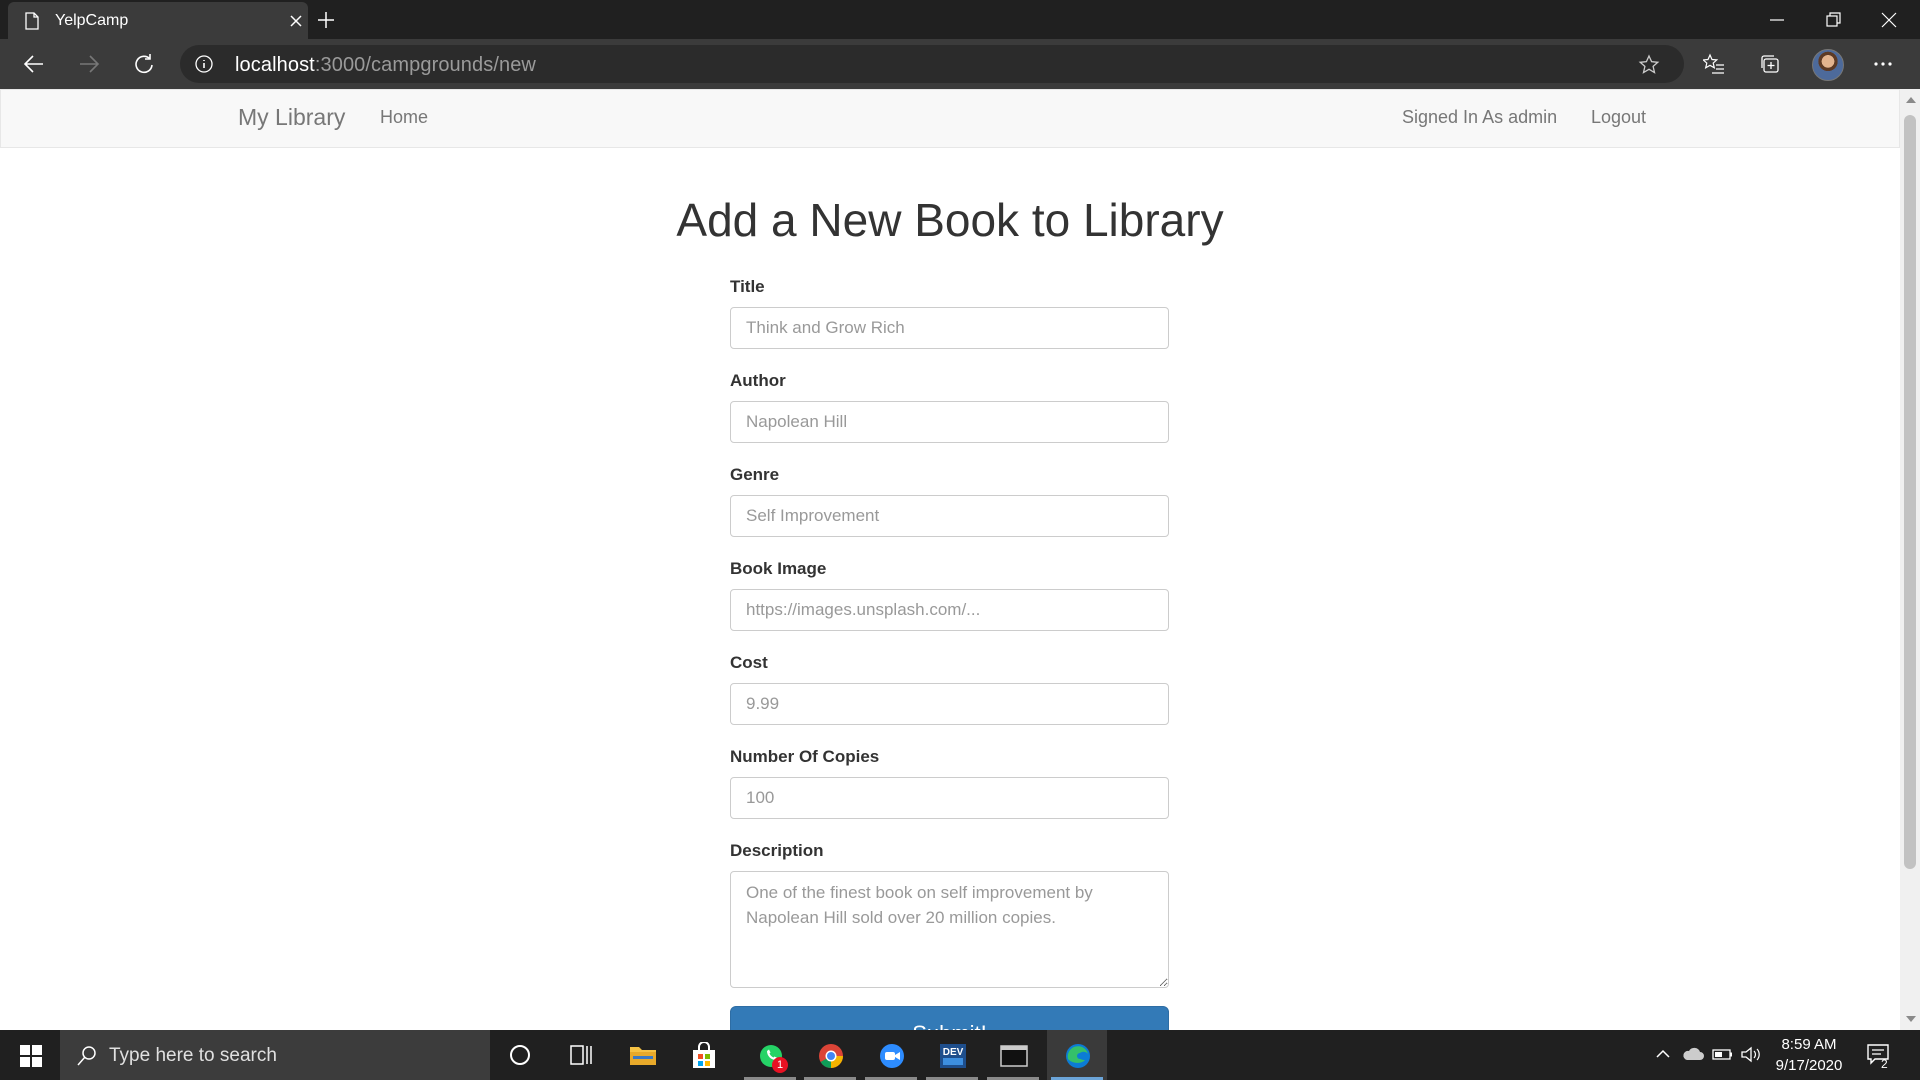  I want to click on refresh-icon, so click(144, 64).